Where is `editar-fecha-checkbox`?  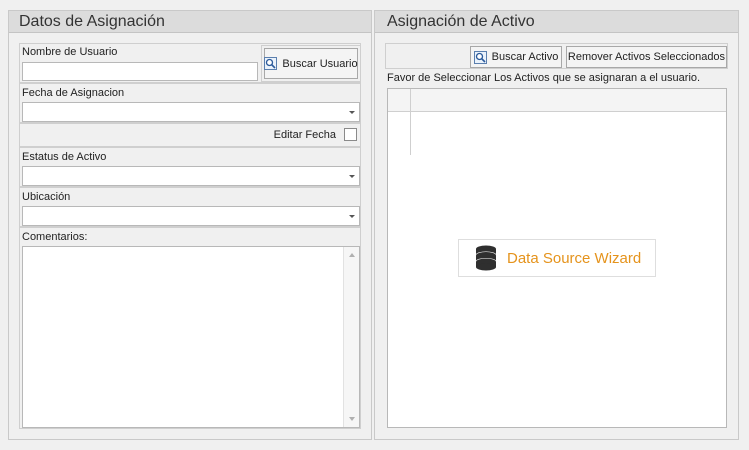 editar-fecha-checkbox is located at coordinates (350, 134).